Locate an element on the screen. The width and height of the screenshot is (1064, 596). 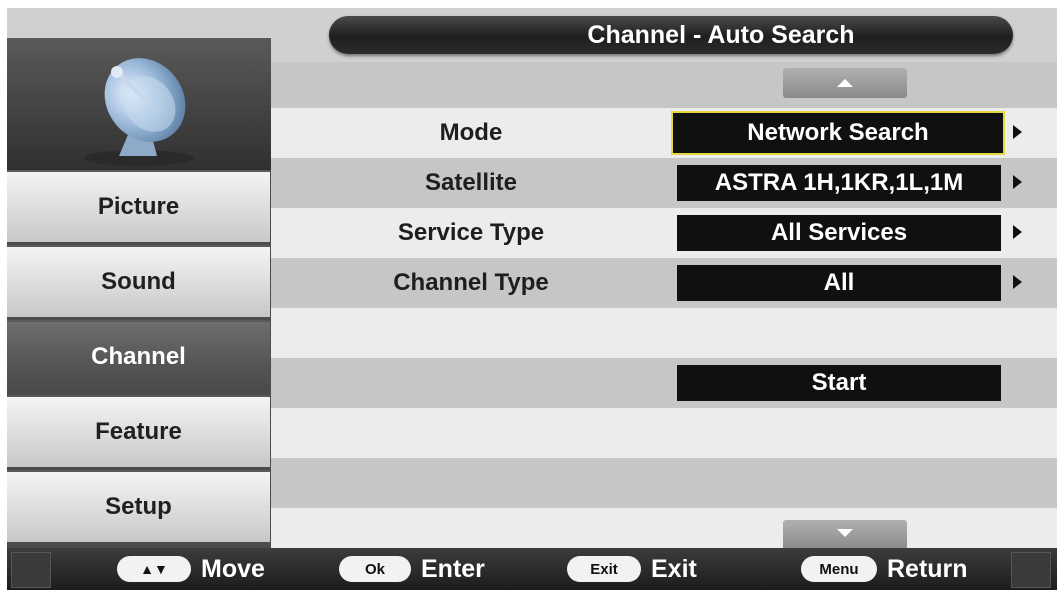
sidebar-item-feature: Feature is located at coordinates (138, 431).